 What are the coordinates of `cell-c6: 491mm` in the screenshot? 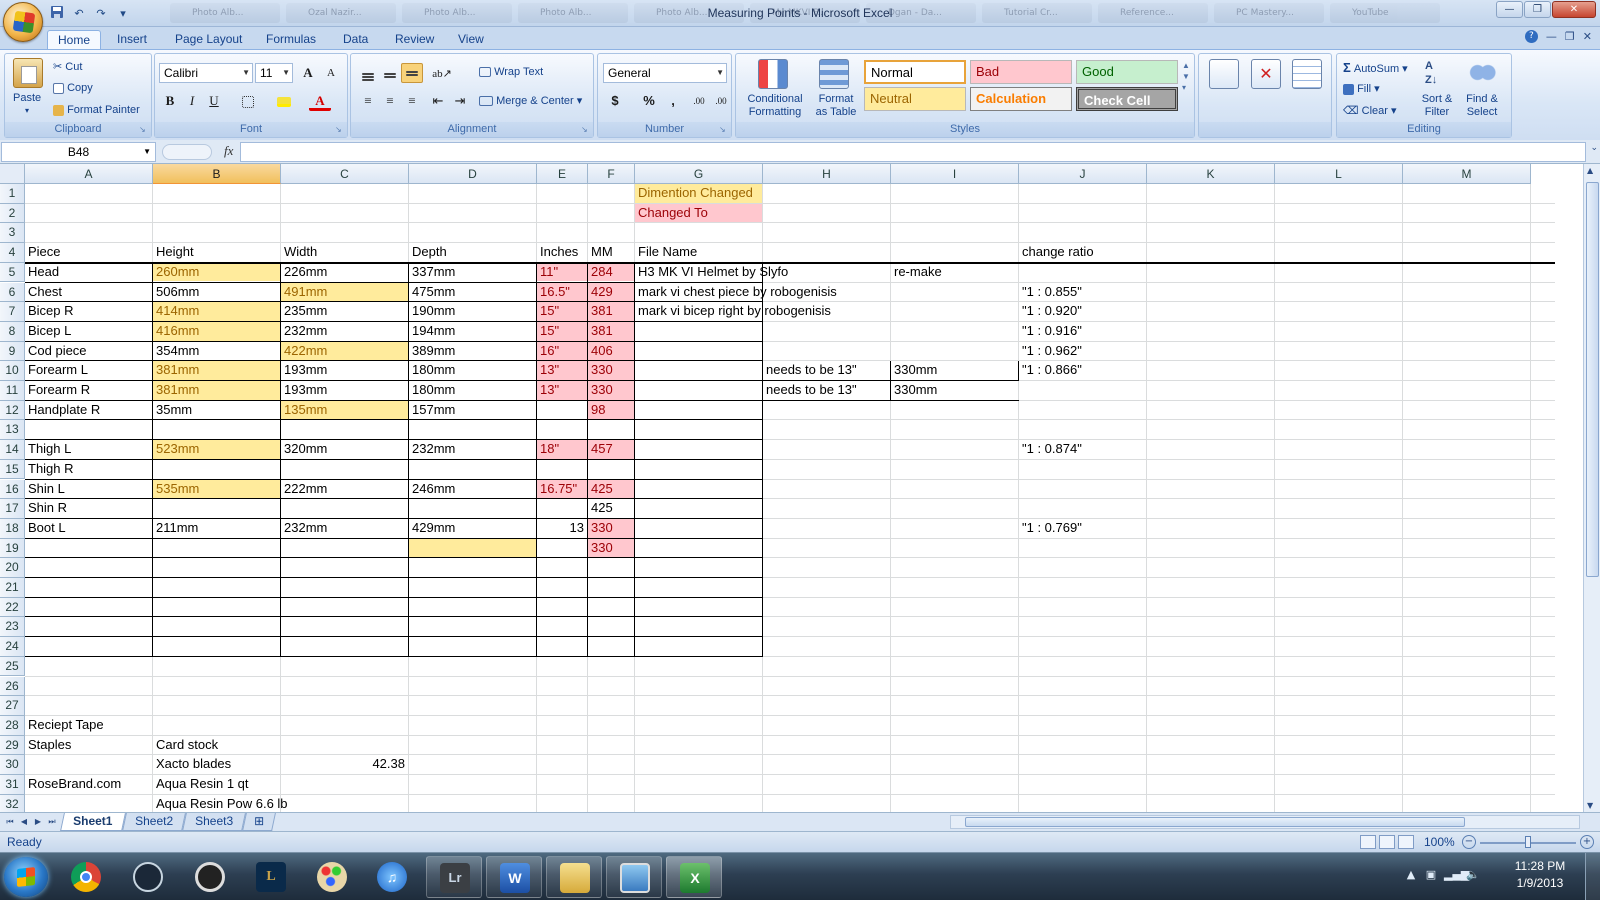 It's located at (344, 292).